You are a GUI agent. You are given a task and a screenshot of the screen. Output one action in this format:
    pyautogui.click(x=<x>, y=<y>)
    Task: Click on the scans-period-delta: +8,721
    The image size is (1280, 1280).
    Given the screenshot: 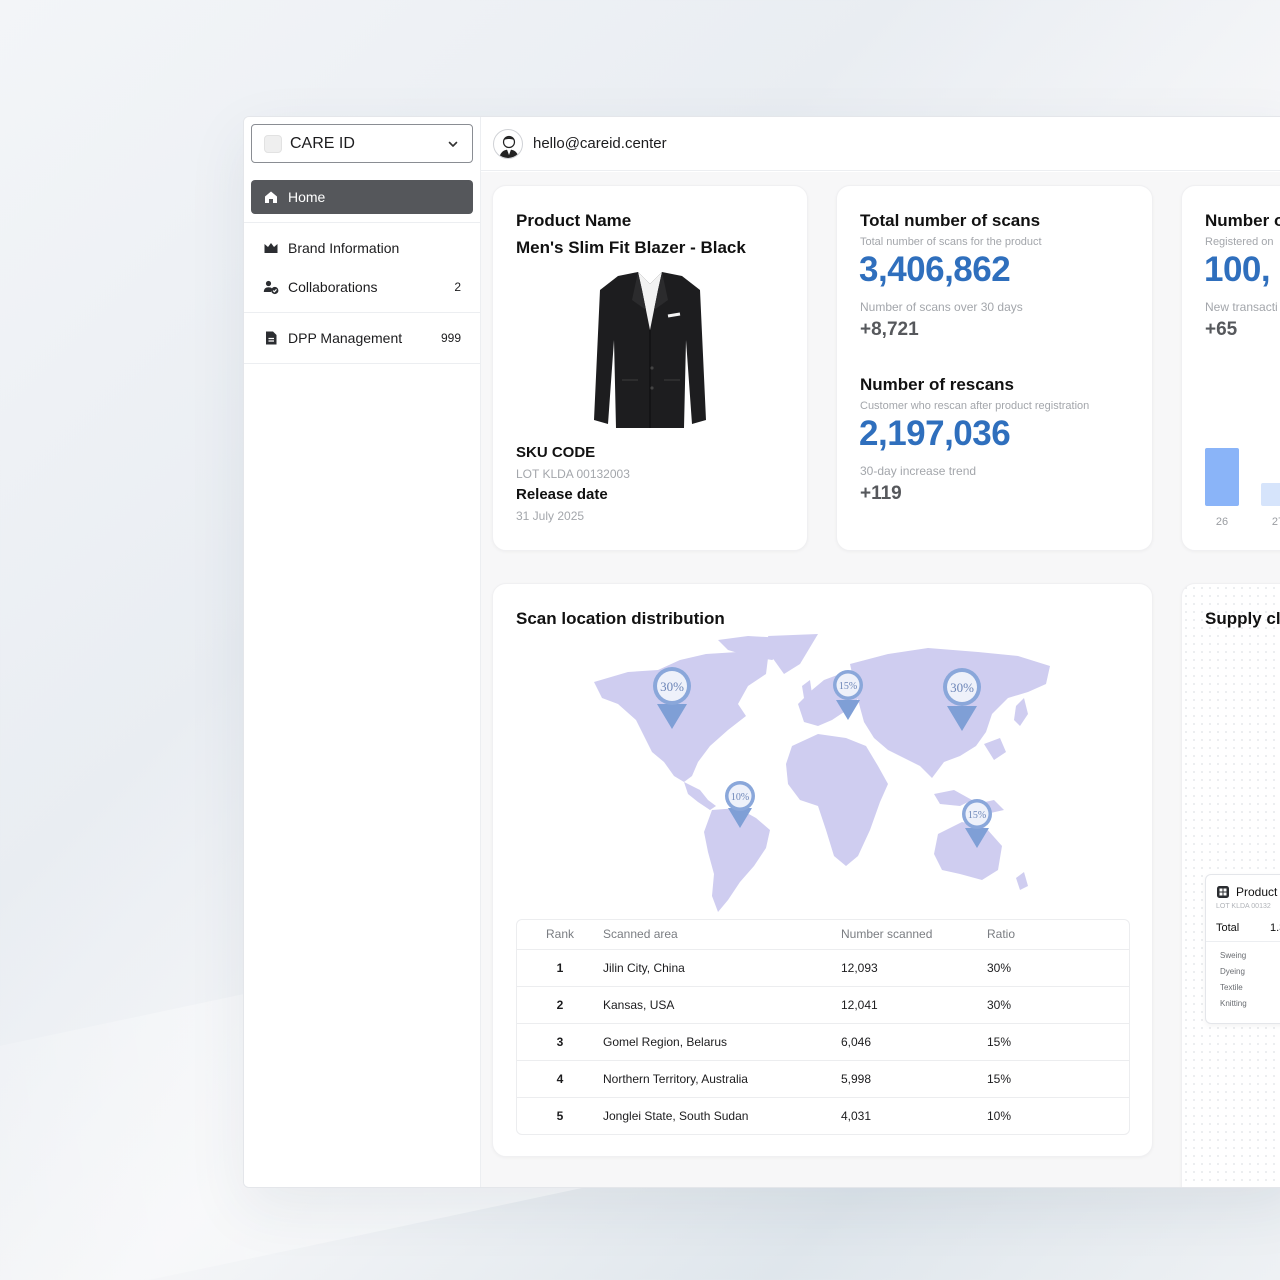 What is the action you would take?
    pyautogui.click(x=889, y=329)
    